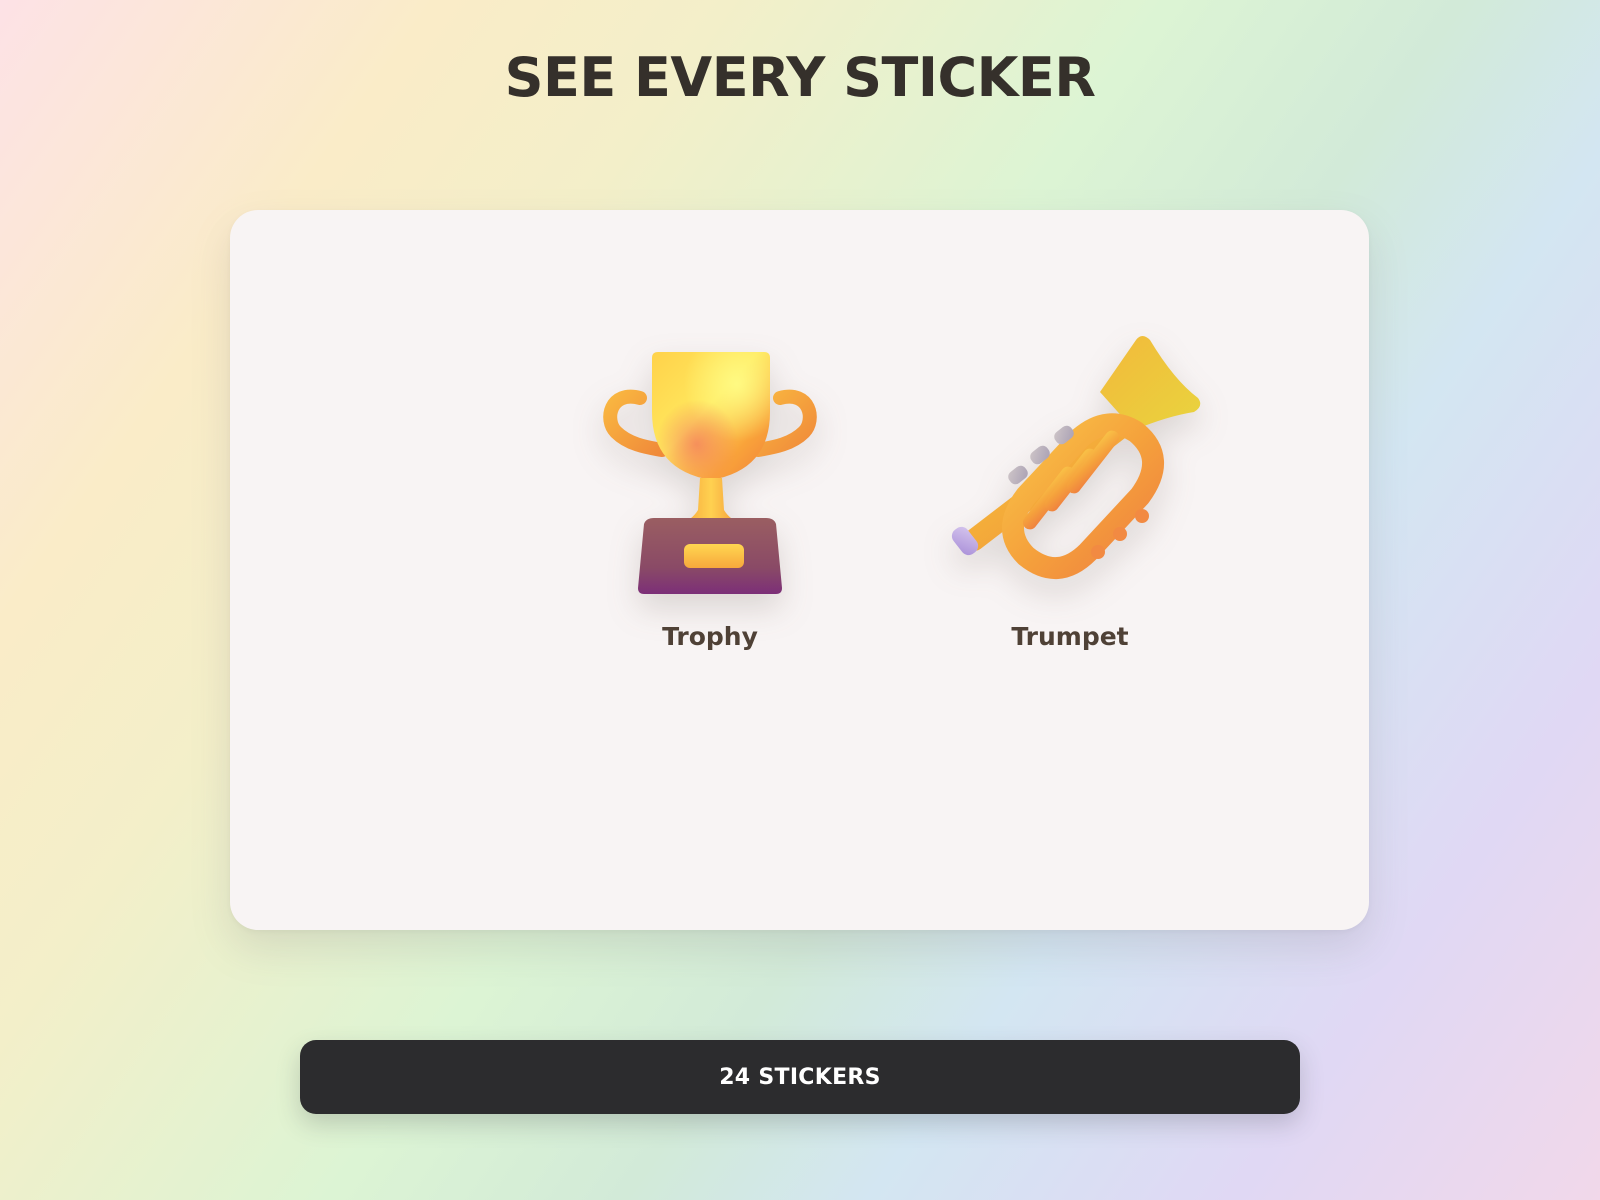 This screenshot has width=1600, height=1200. Describe the element at coordinates (710, 473) in the screenshot. I see `trophy-icon` at that location.